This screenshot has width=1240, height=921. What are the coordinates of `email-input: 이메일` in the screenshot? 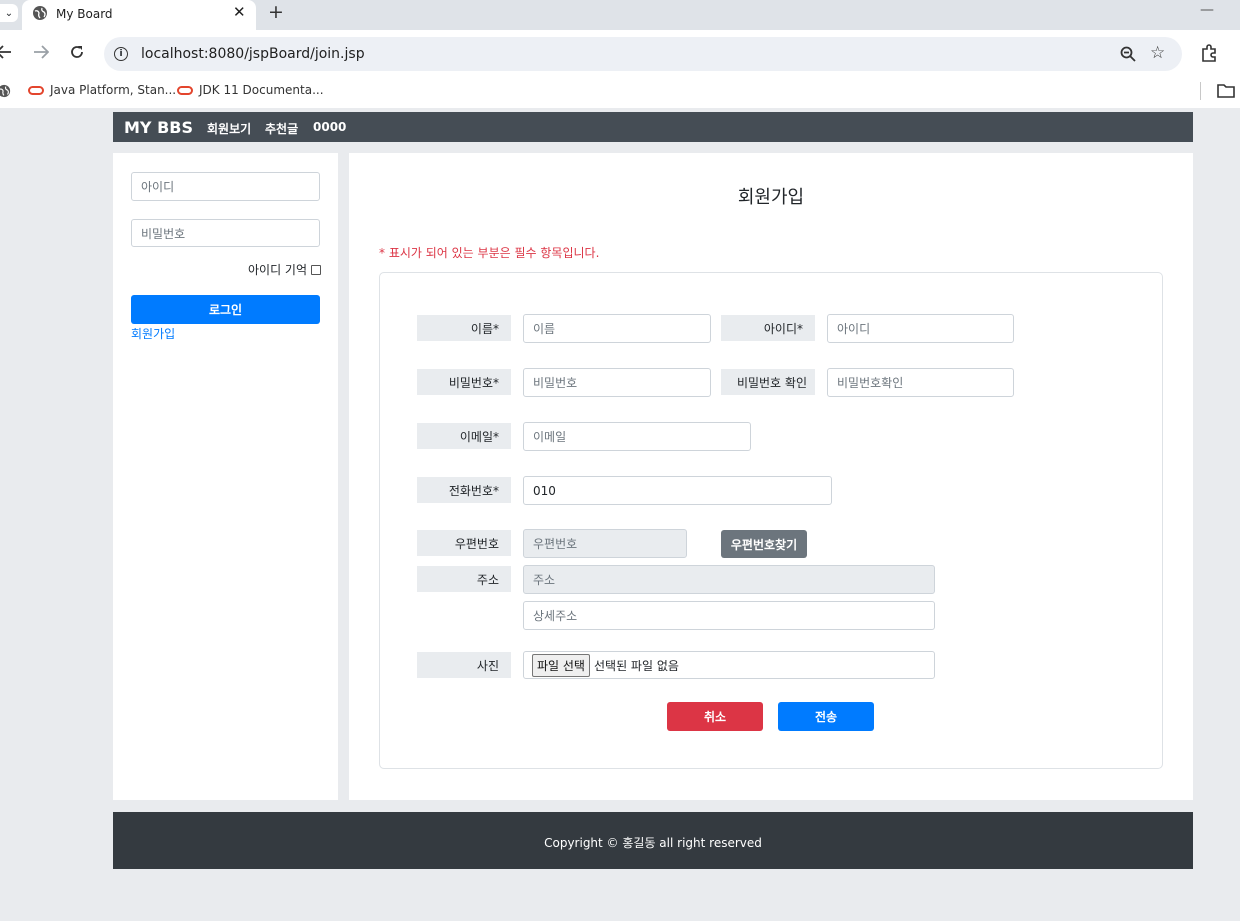 It's located at (637, 436).